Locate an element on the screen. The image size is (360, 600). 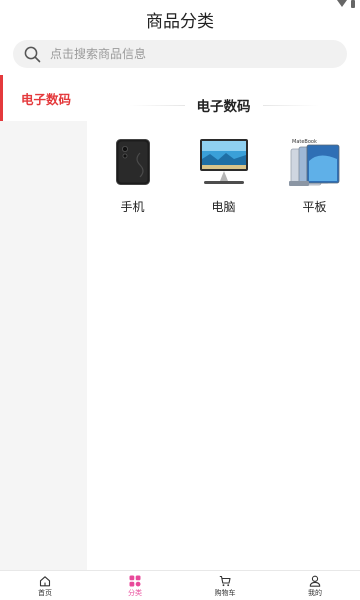
wifi-icon is located at coordinates (342, 3).